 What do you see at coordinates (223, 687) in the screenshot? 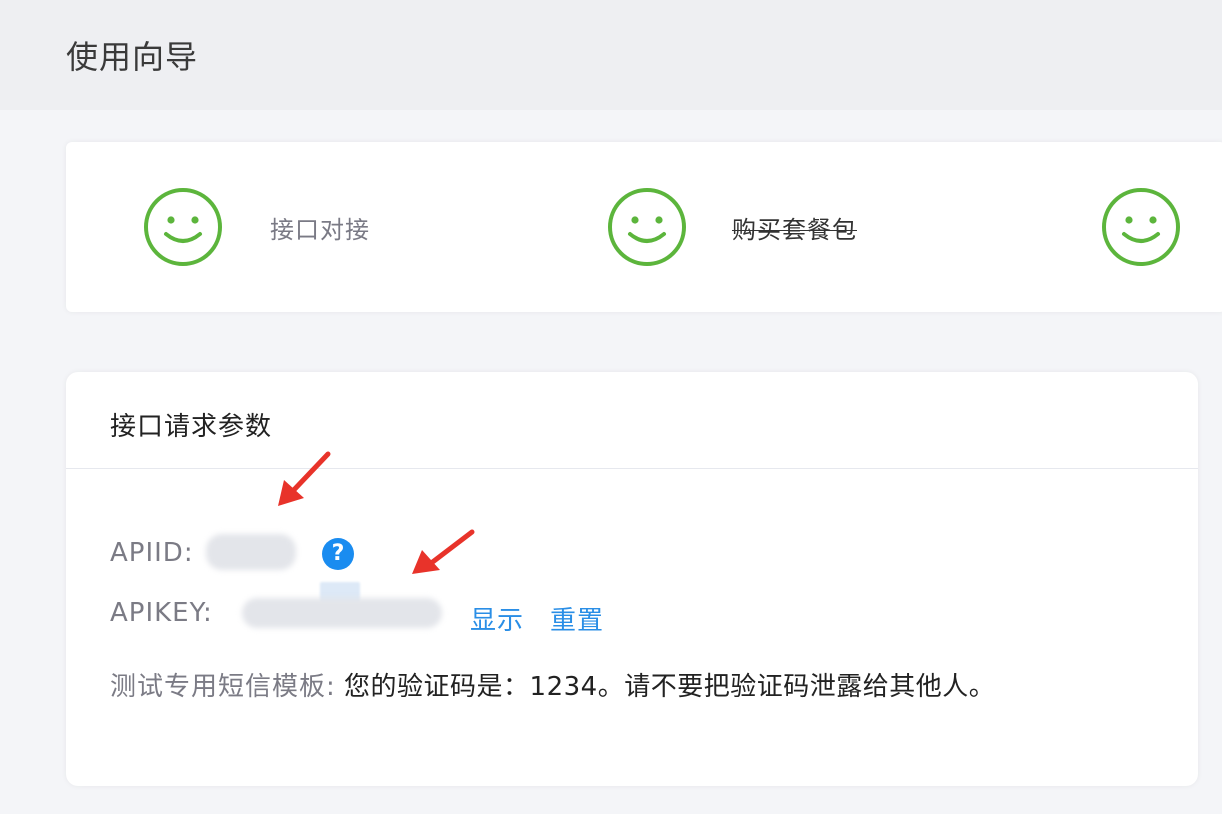
I see `sms-template-label: 测试专用短信模板:` at bounding box center [223, 687].